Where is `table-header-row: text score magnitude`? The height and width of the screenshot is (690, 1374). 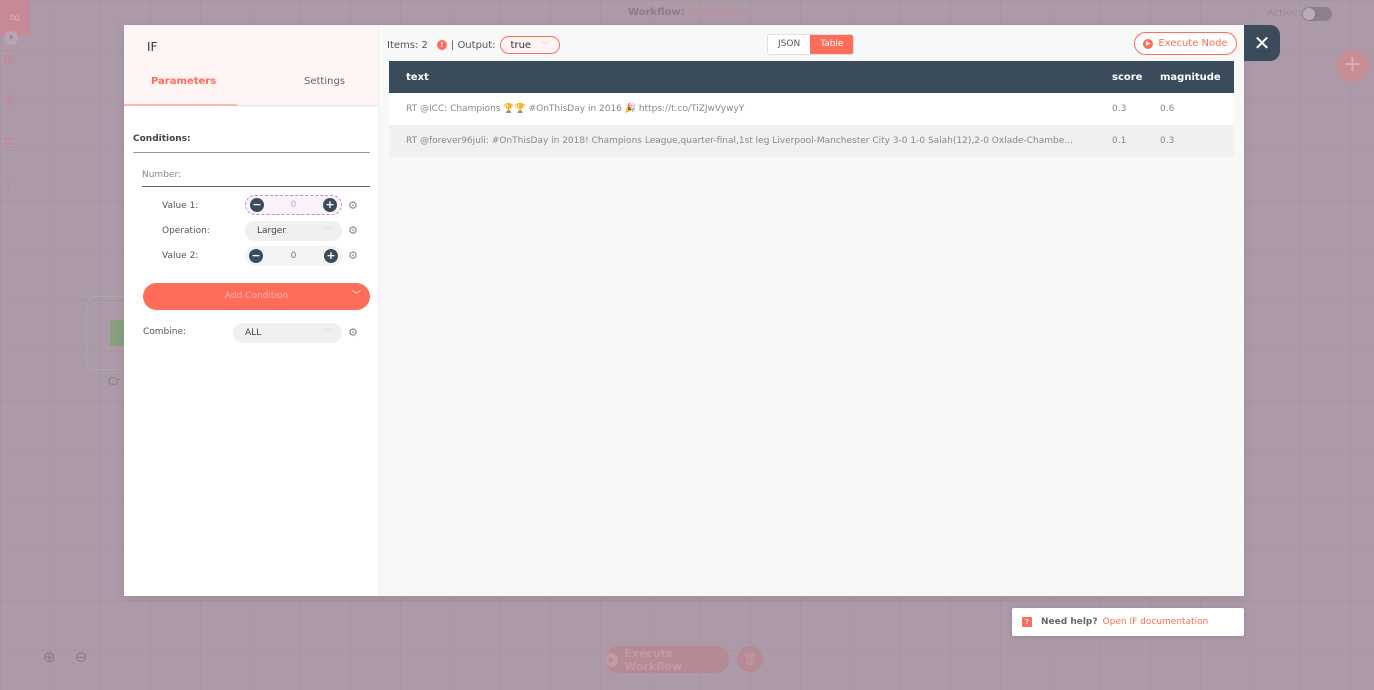 table-header-row: text score magnitude is located at coordinates (811, 77).